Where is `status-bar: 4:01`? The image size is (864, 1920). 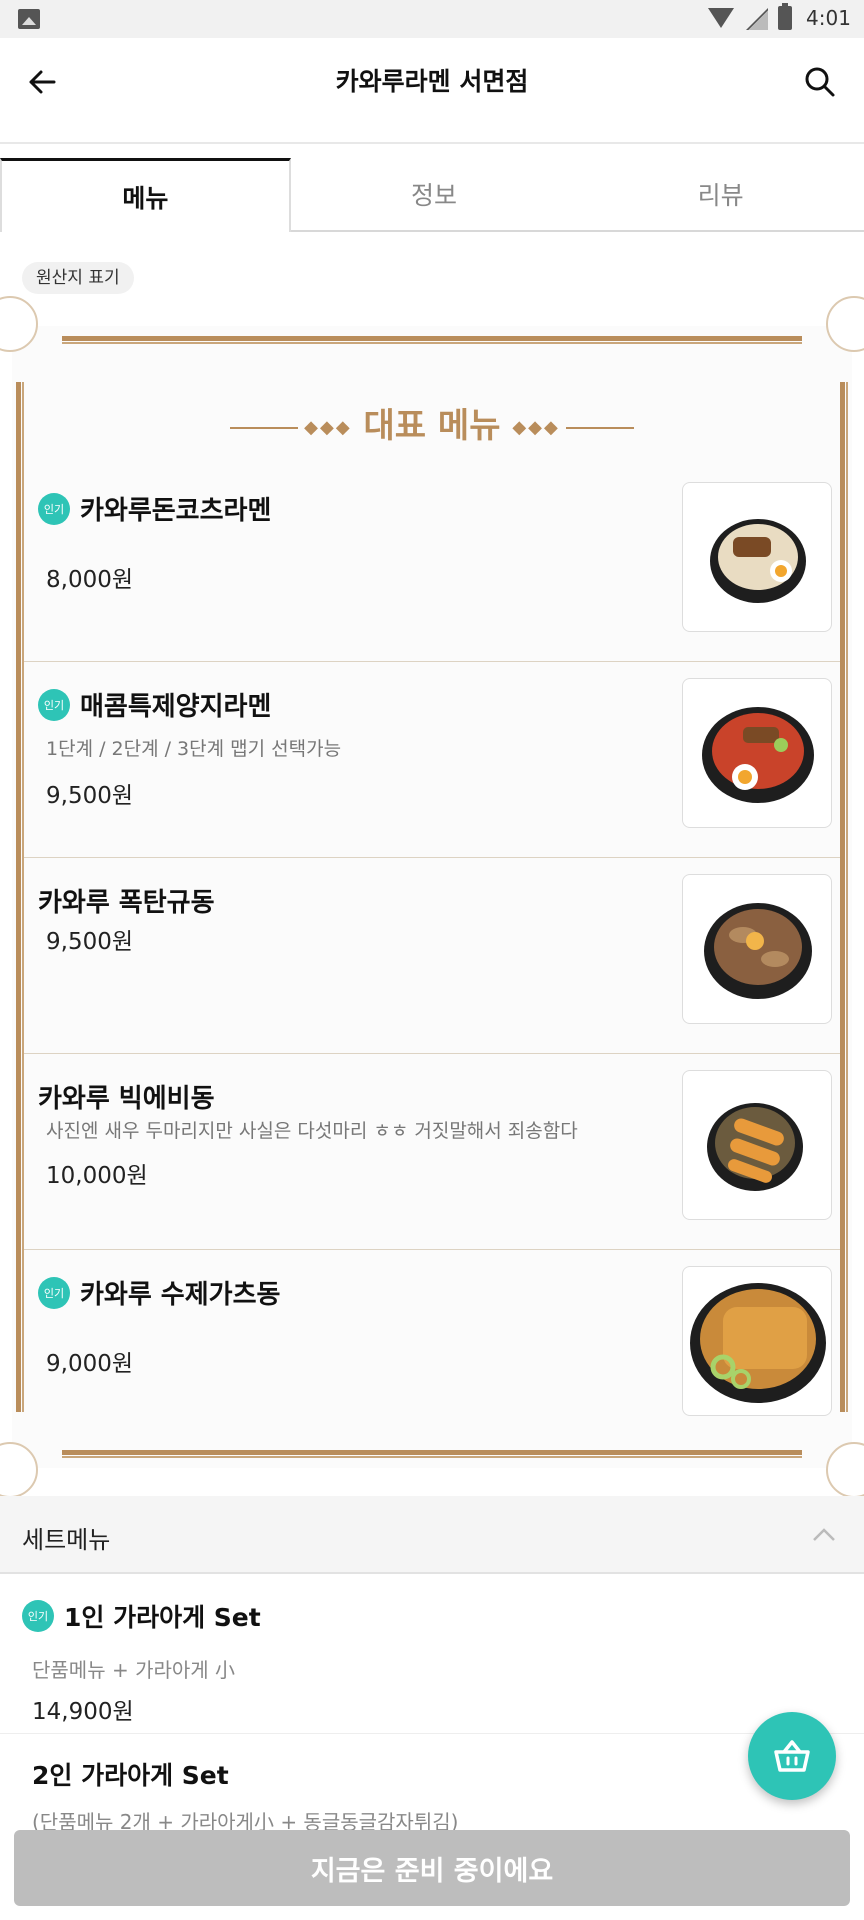
status-bar: 4:01 is located at coordinates (432, 19).